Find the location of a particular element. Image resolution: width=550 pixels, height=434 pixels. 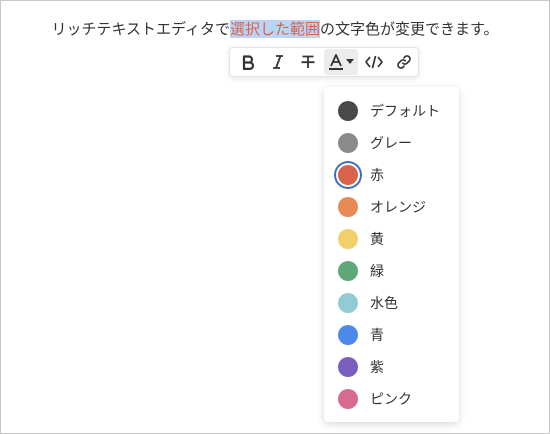

strikethrough-icon is located at coordinates (308, 62).